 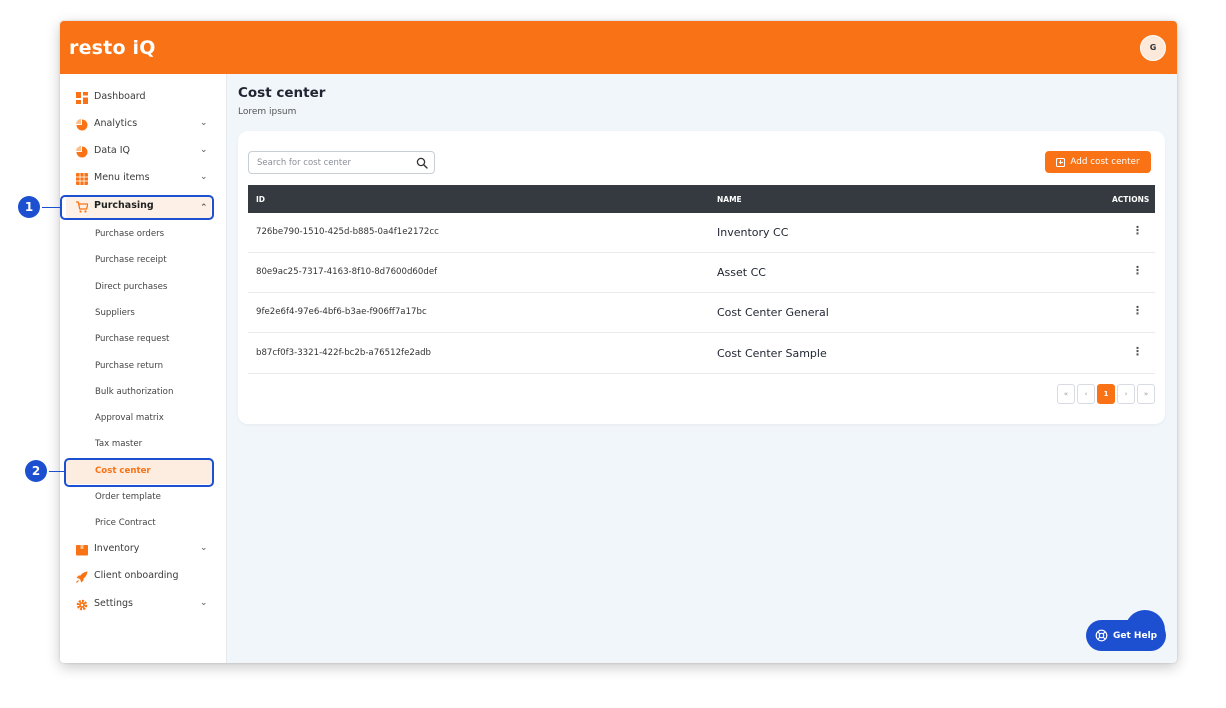 I want to click on pagination-prev: ‹, so click(x=1086, y=394).